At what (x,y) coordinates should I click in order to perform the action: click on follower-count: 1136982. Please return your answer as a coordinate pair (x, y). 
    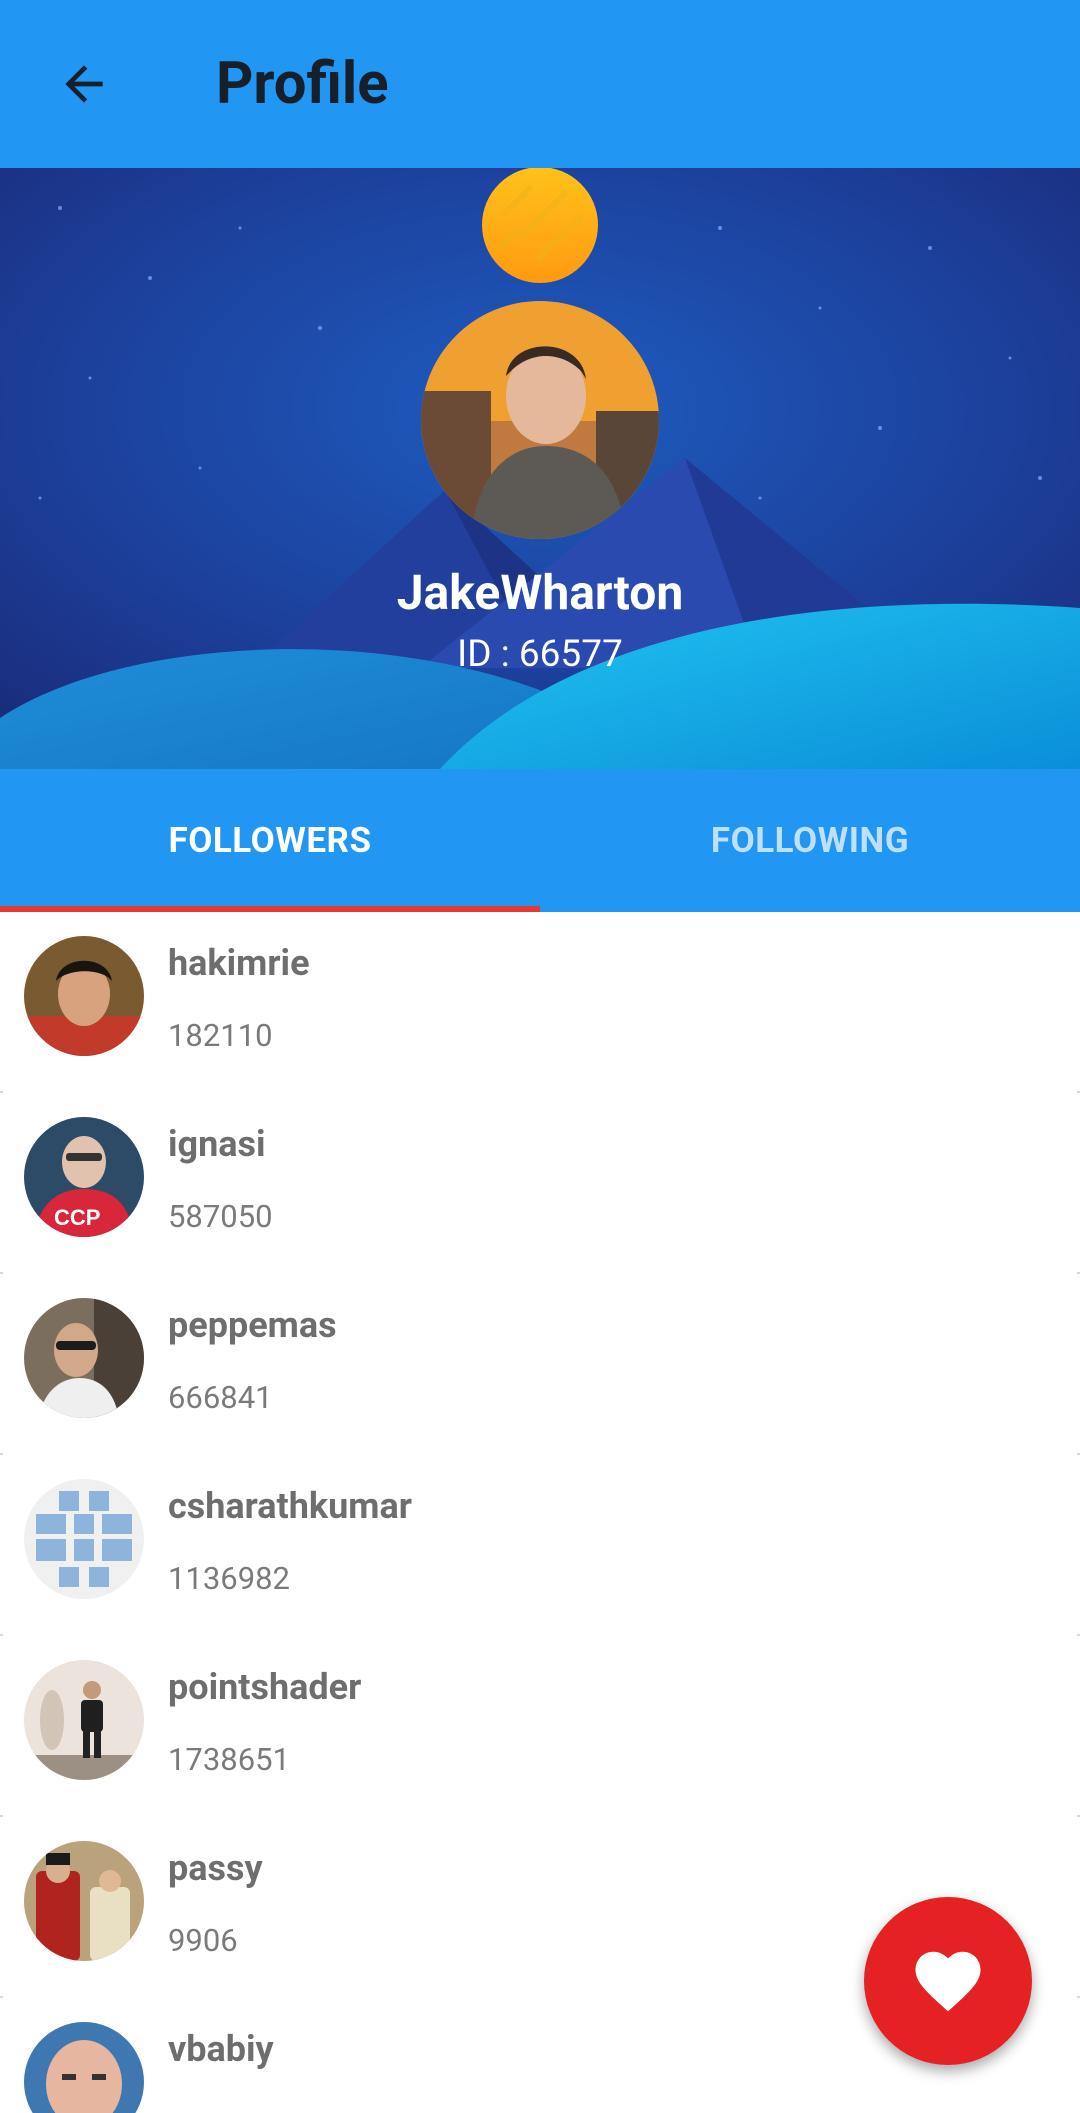
    Looking at the image, I should click on (229, 1578).